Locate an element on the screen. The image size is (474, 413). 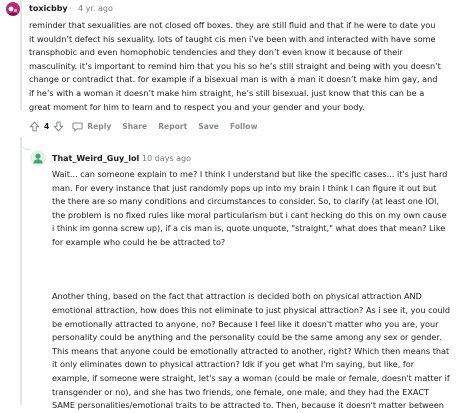
follow-button: Follow is located at coordinates (244, 126).